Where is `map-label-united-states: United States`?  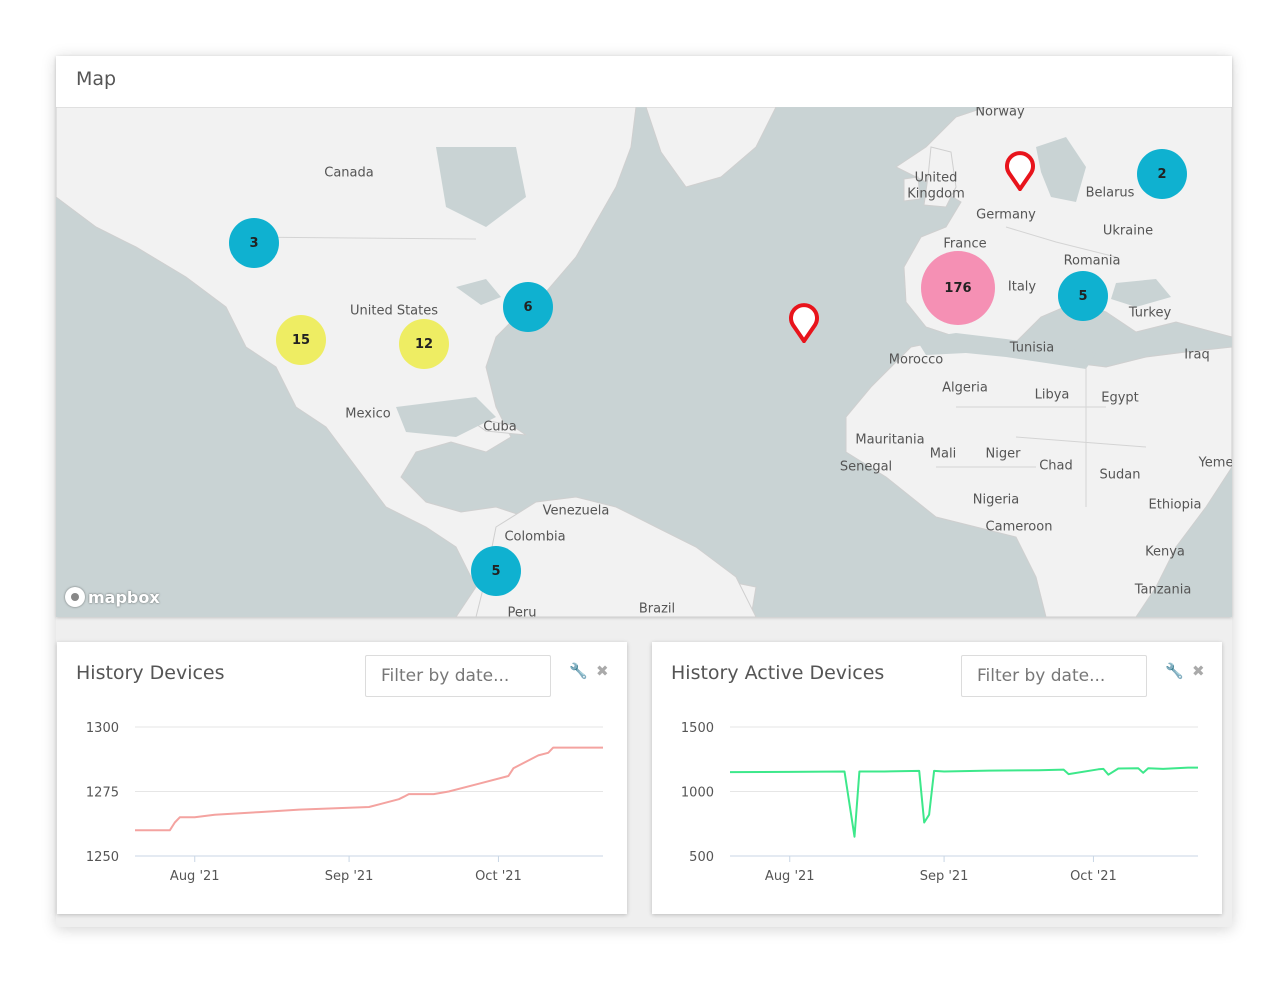 map-label-united-states: United States is located at coordinates (394, 311).